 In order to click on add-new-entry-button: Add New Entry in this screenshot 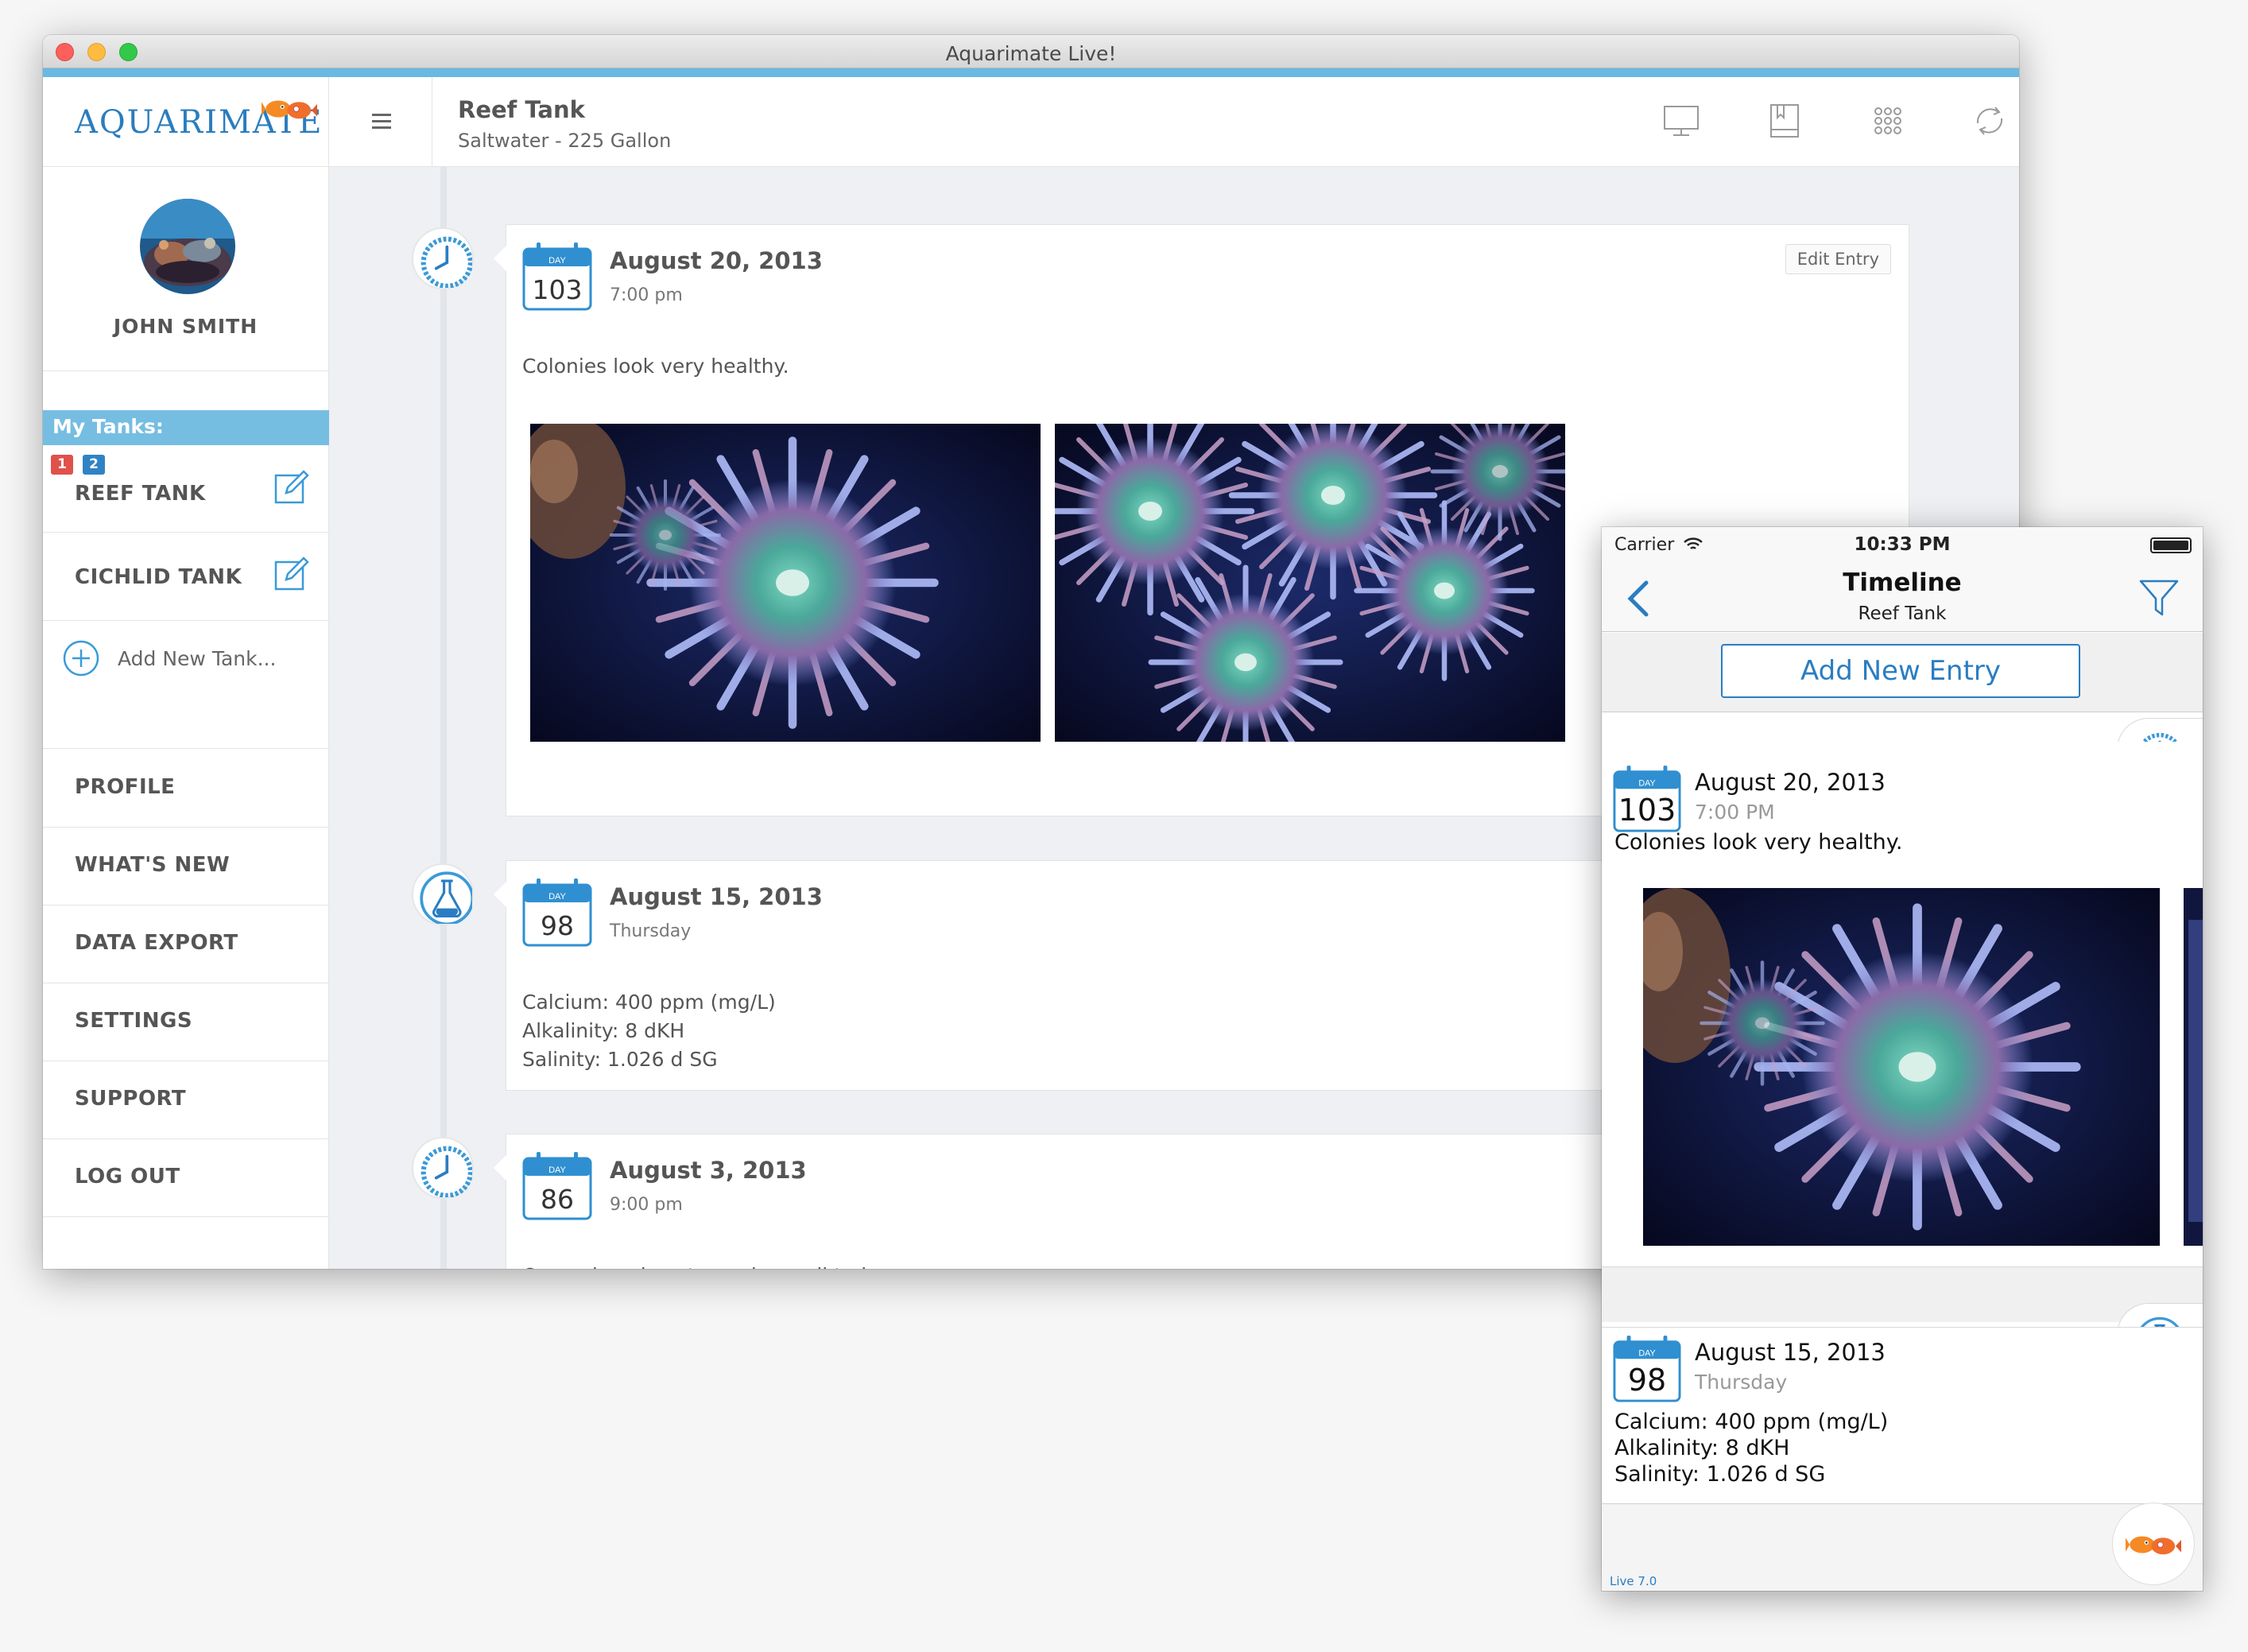, I will do `click(1900, 671)`.